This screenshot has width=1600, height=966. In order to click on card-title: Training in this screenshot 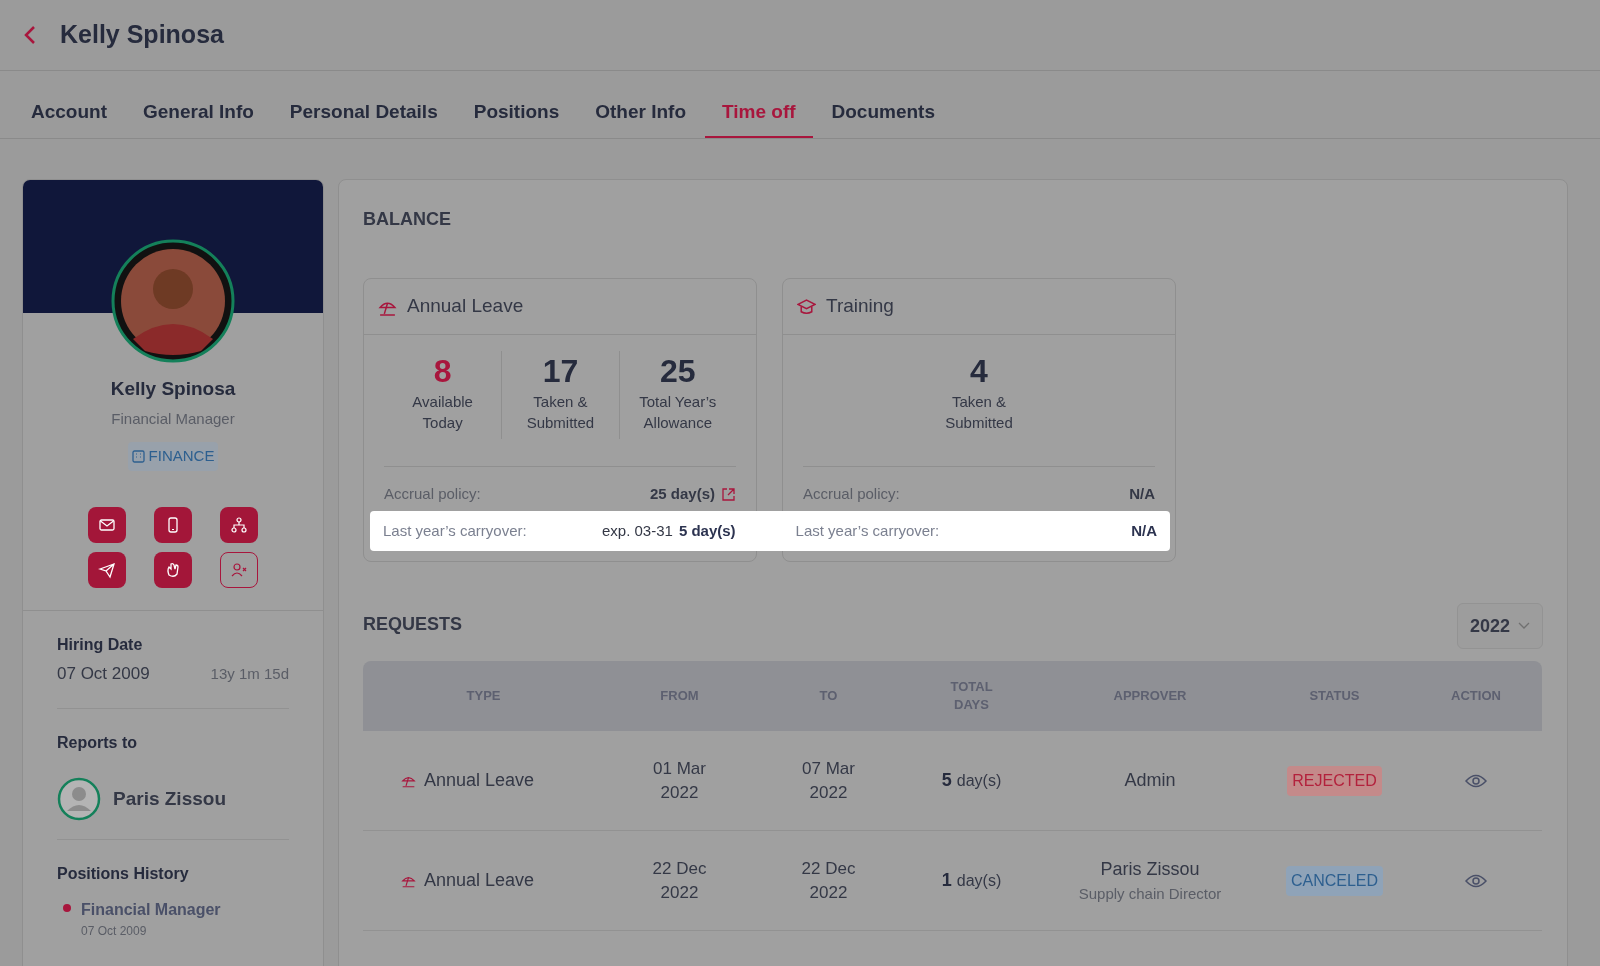, I will do `click(860, 306)`.